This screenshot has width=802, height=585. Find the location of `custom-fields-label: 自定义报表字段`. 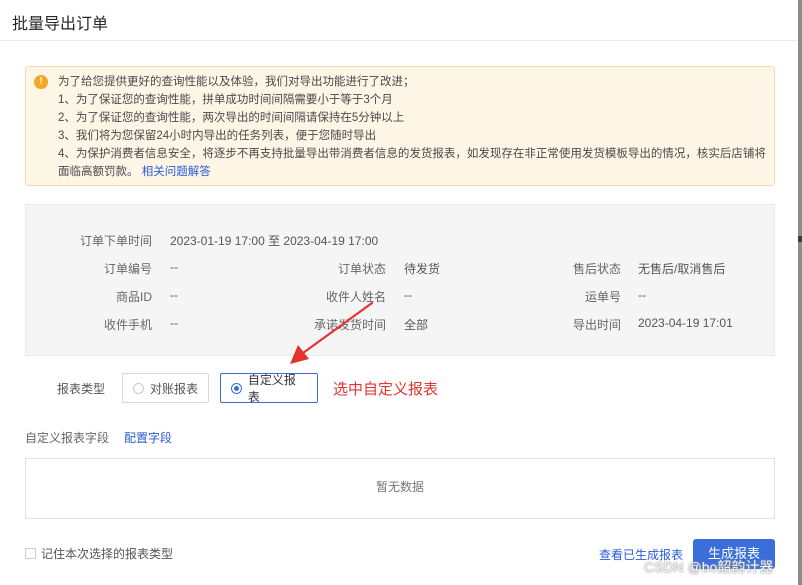

custom-fields-label: 自定义报表字段 is located at coordinates (67, 438).